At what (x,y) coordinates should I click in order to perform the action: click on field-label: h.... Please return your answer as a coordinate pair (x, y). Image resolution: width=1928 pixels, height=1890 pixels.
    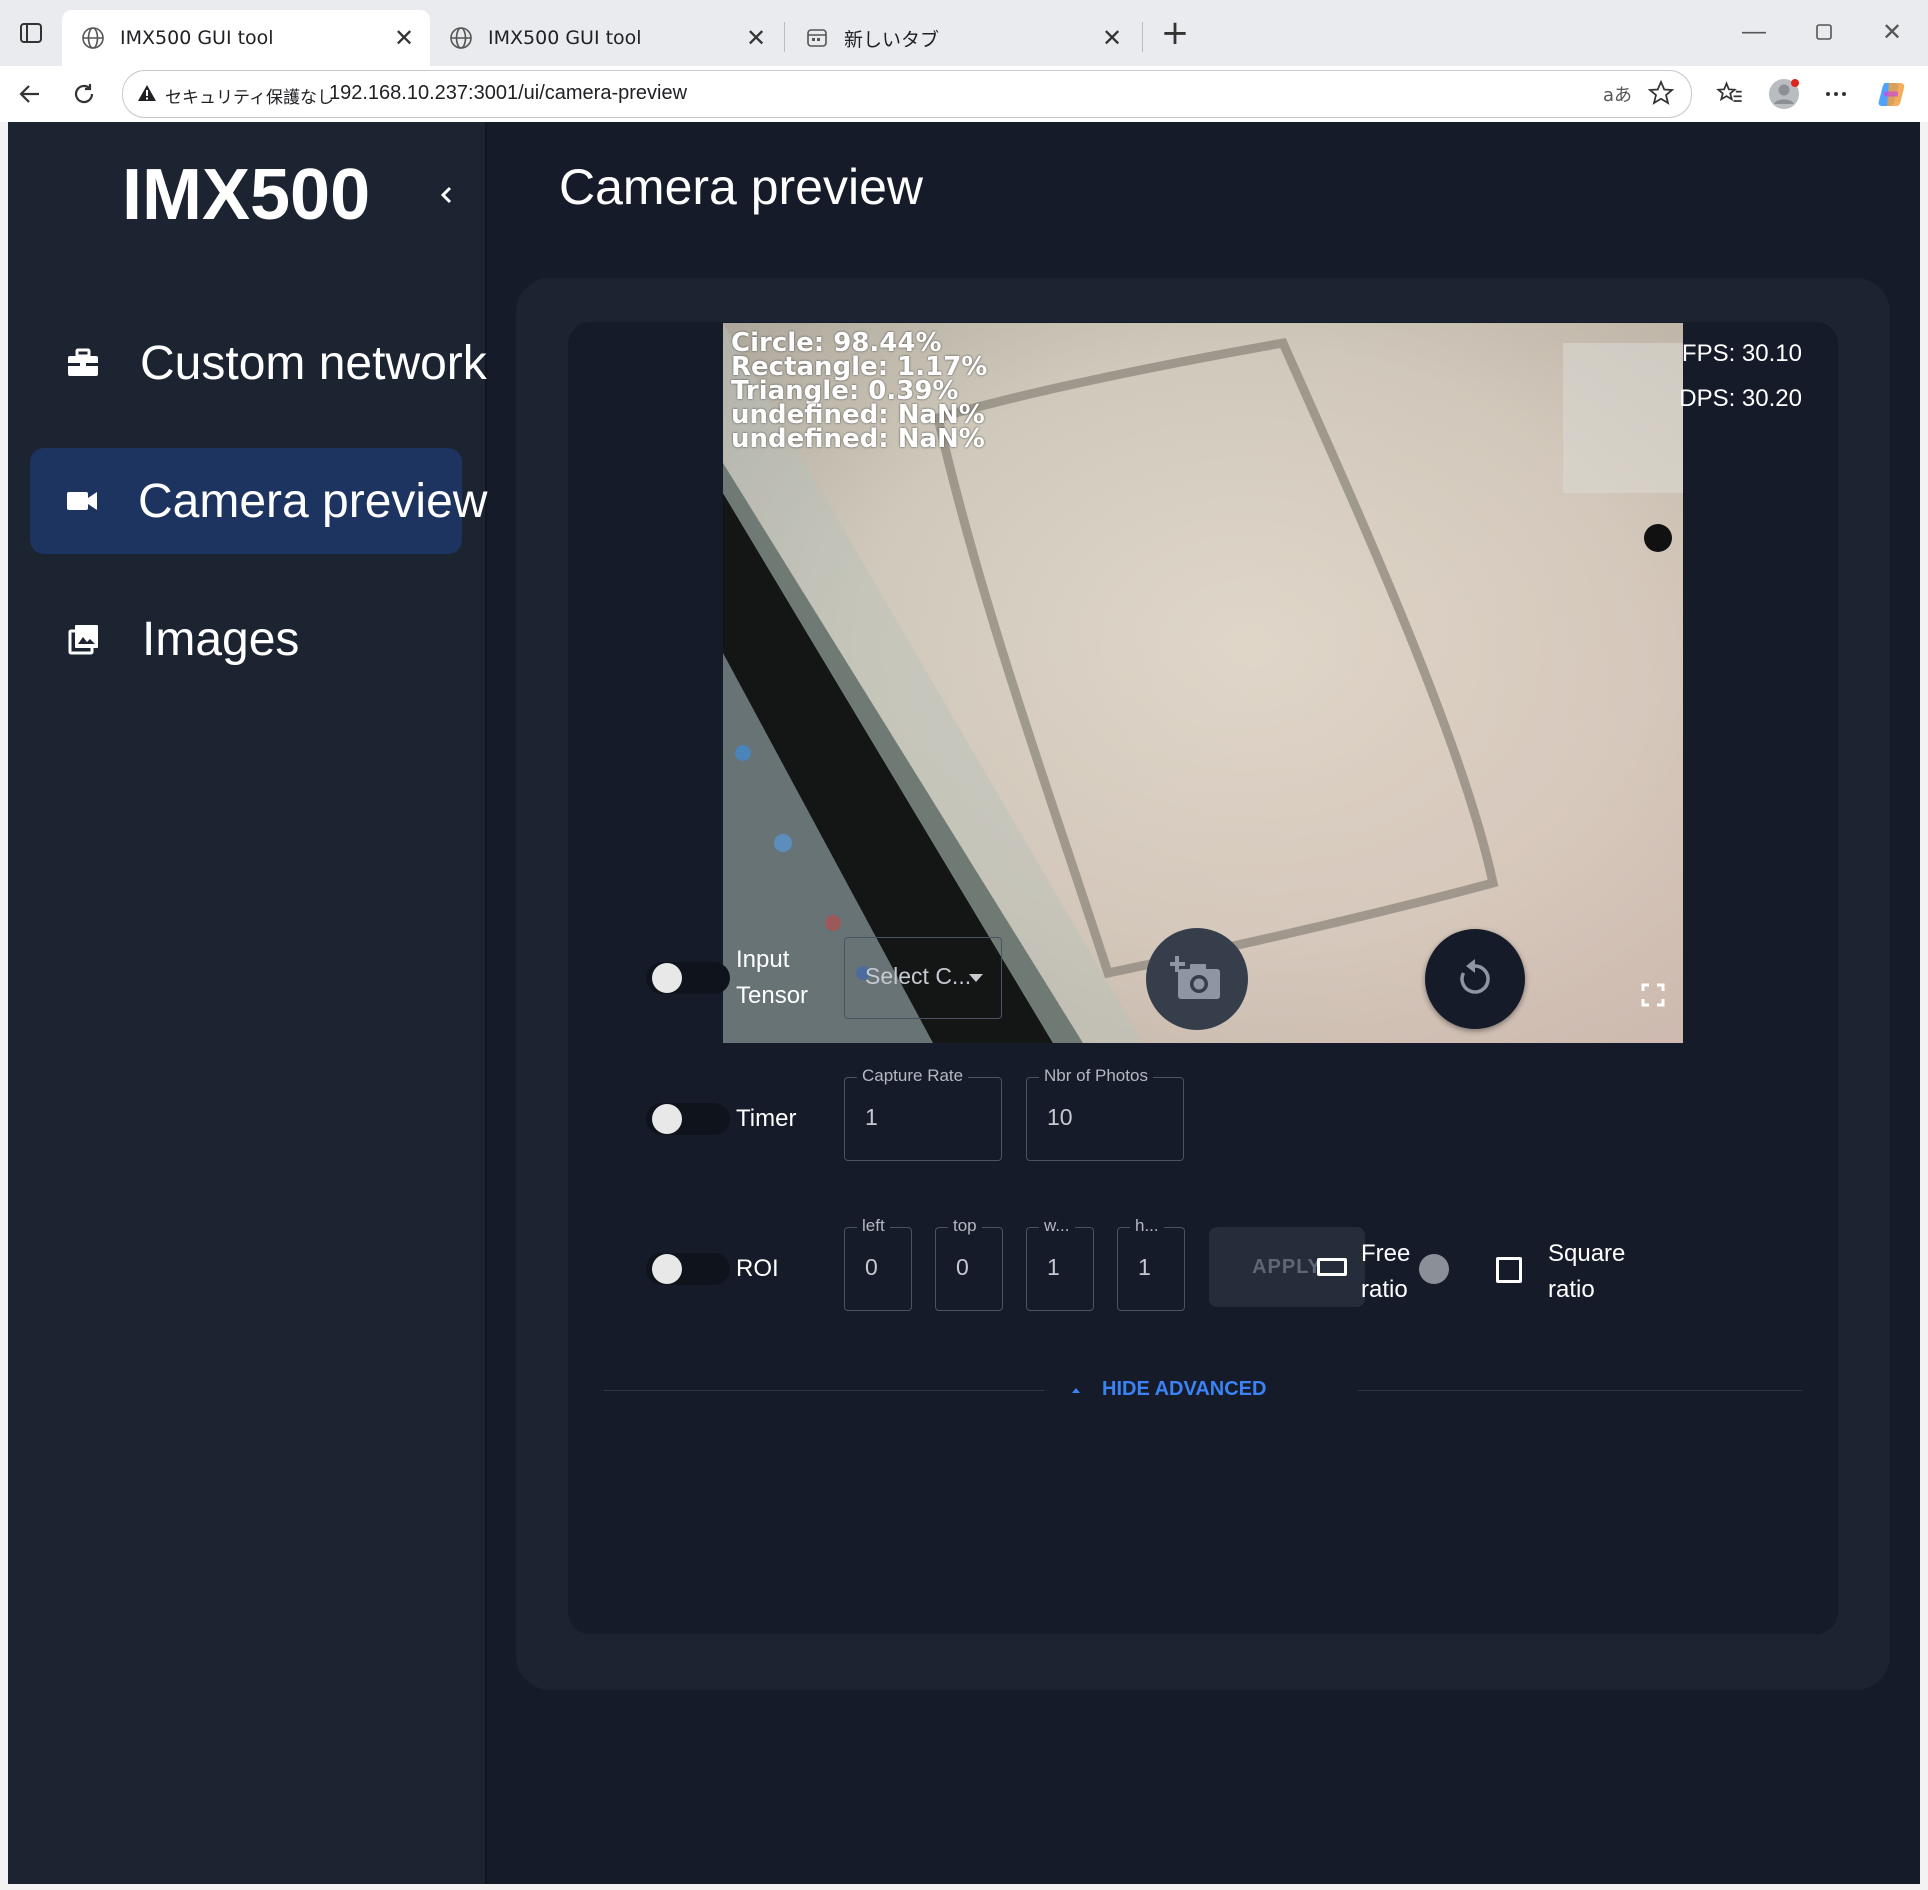
    Looking at the image, I should click on (1147, 1226).